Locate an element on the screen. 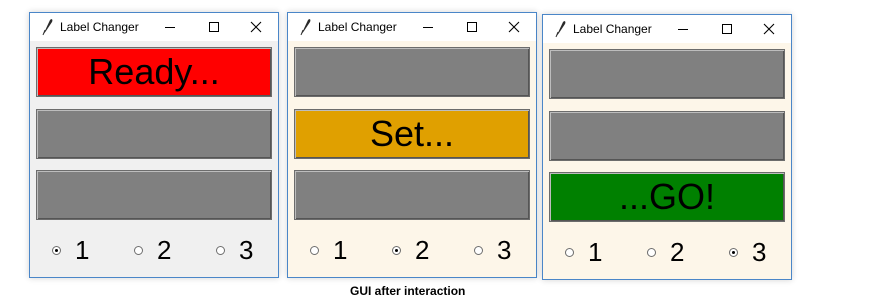 This screenshot has width=876, height=307. status-label-3: ...GO! is located at coordinates (667, 197).